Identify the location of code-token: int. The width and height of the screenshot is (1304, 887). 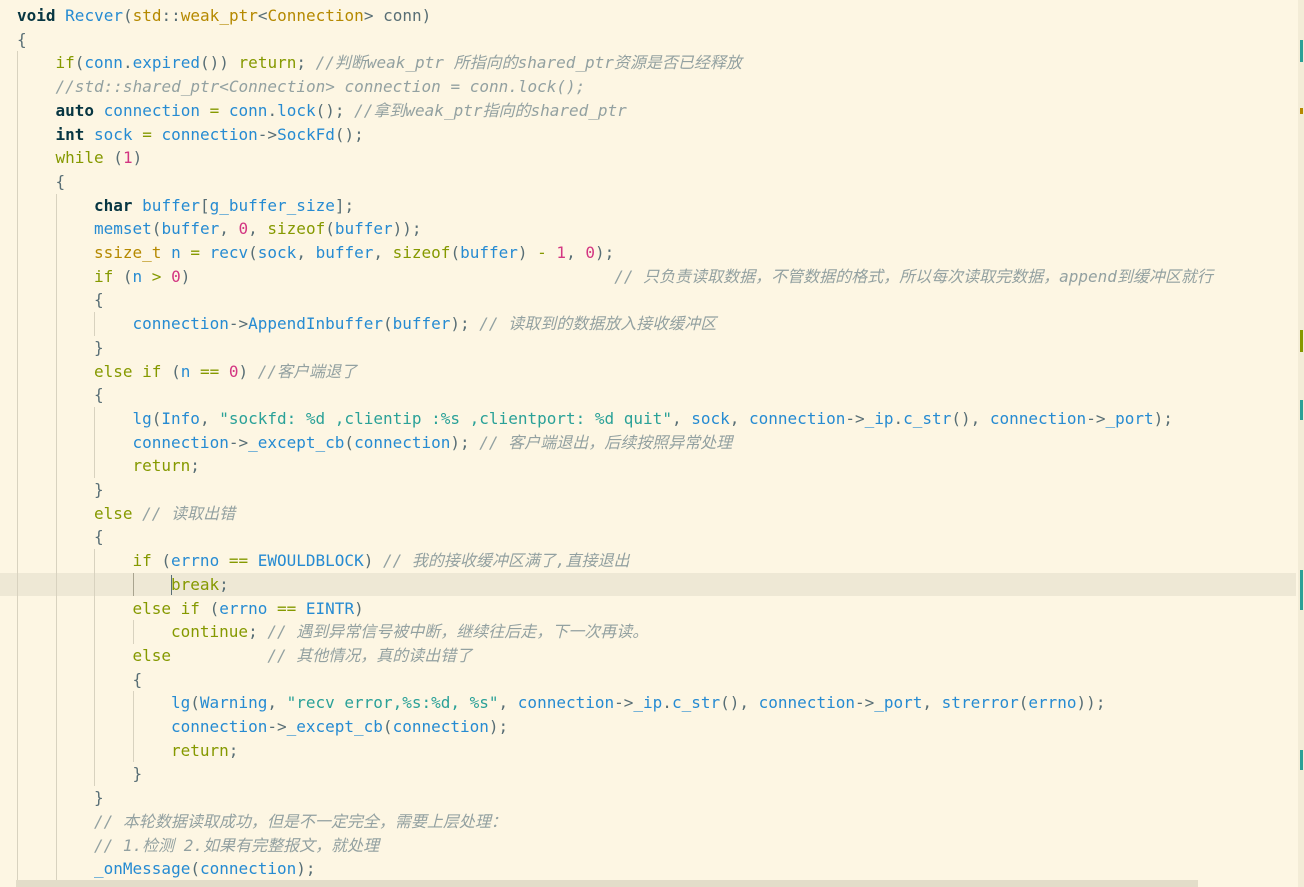
(75, 134).